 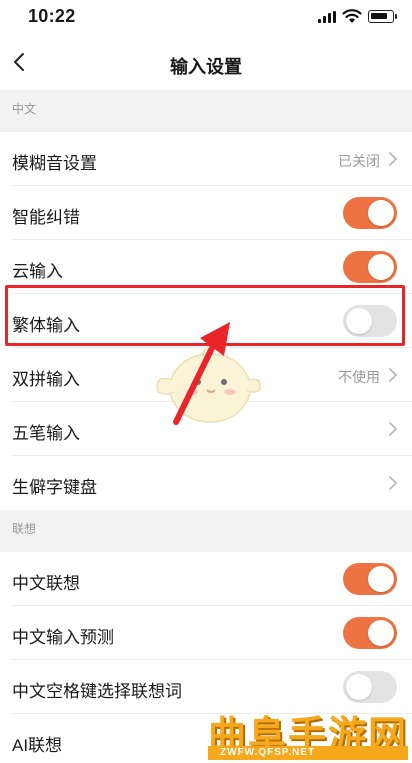 What do you see at coordinates (206, 579) in the screenshot?
I see `settings-row-chinese-association: 中文联想` at bounding box center [206, 579].